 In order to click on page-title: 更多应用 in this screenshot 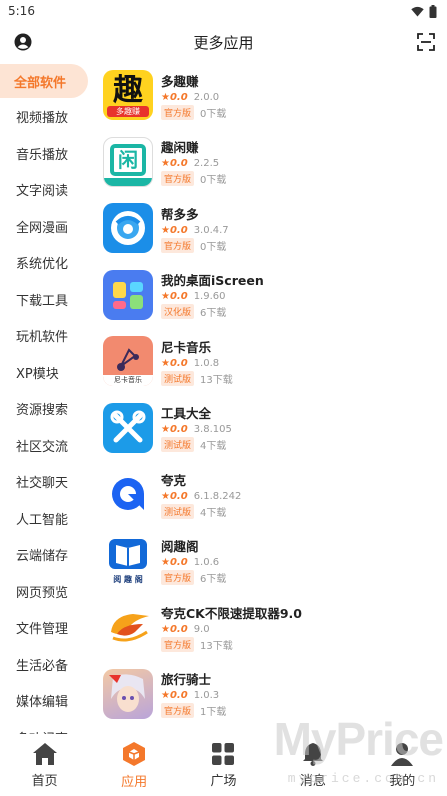, I will do `click(223, 42)`.